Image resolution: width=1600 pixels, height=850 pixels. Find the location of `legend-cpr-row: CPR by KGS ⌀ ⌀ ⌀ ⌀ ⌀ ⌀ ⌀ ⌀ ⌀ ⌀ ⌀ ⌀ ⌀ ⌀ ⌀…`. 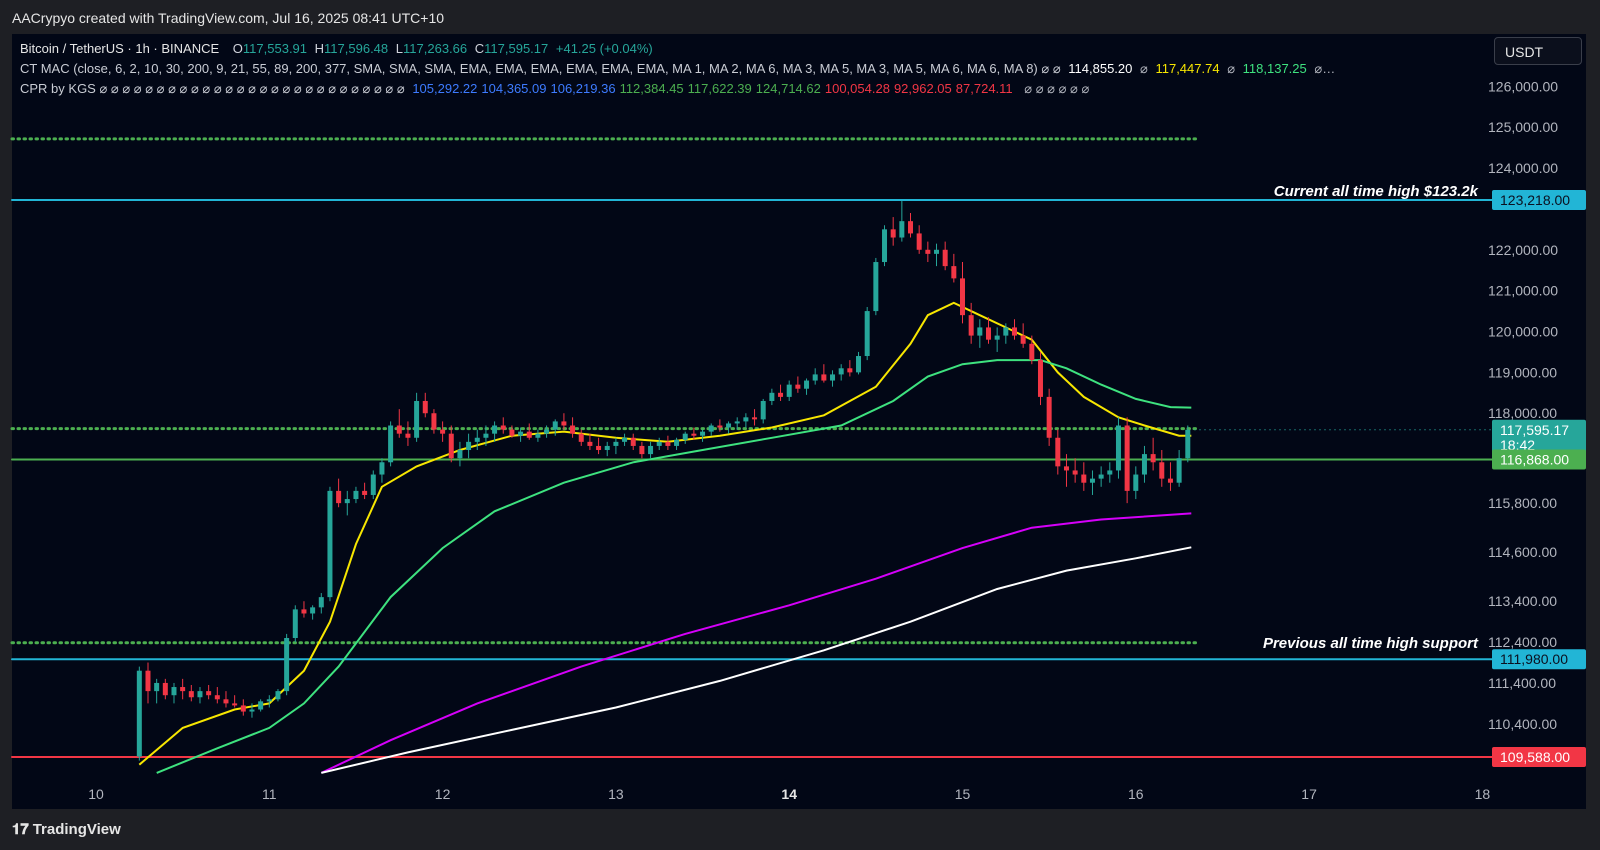

legend-cpr-row: CPR by KGS ⌀ ⌀ ⌀ ⌀ ⌀ ⌀ ⌀ ⌀ ⌀ ⌀ ⌀ ⌀ ⌀ ⌀ ⌀… is located at coordinates (556, 89).